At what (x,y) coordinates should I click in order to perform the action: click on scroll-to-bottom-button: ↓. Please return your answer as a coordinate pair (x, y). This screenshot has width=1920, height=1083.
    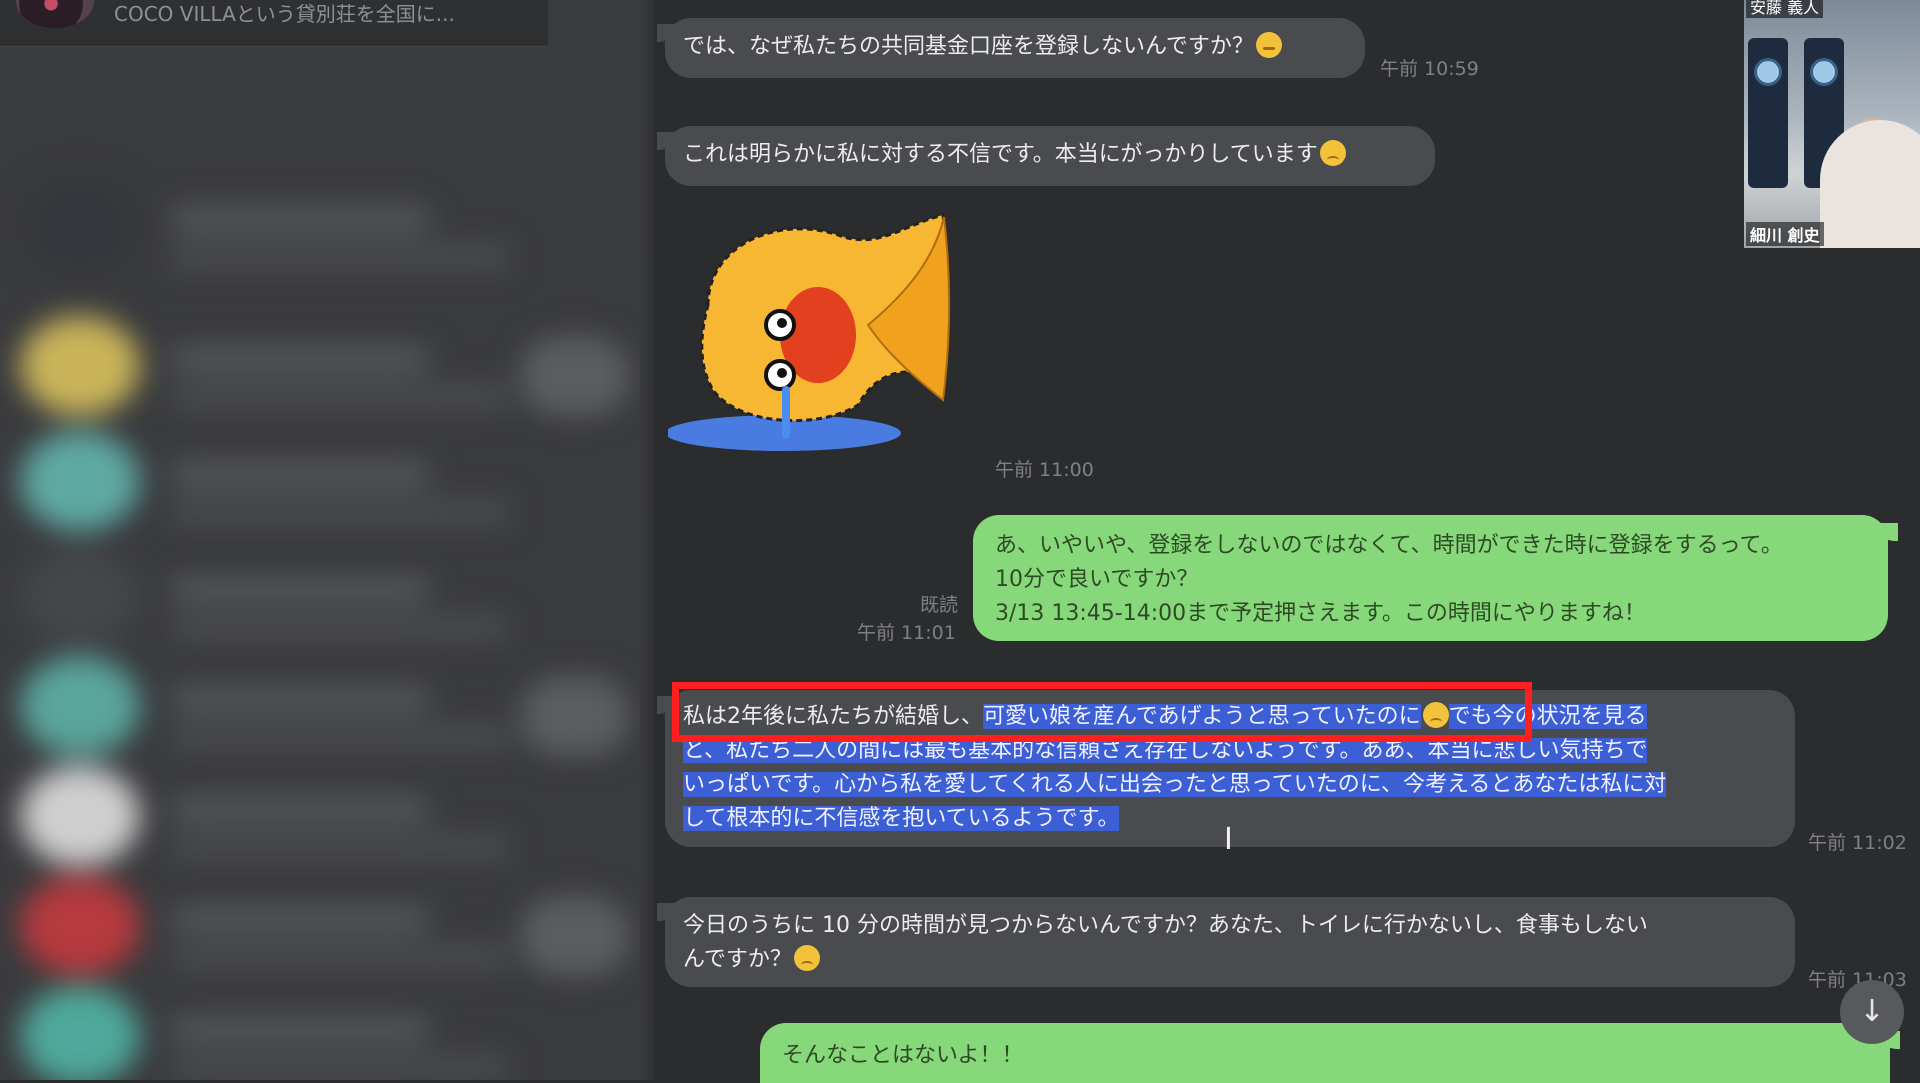
    Looking at the image, I should click on (1872, 1012).